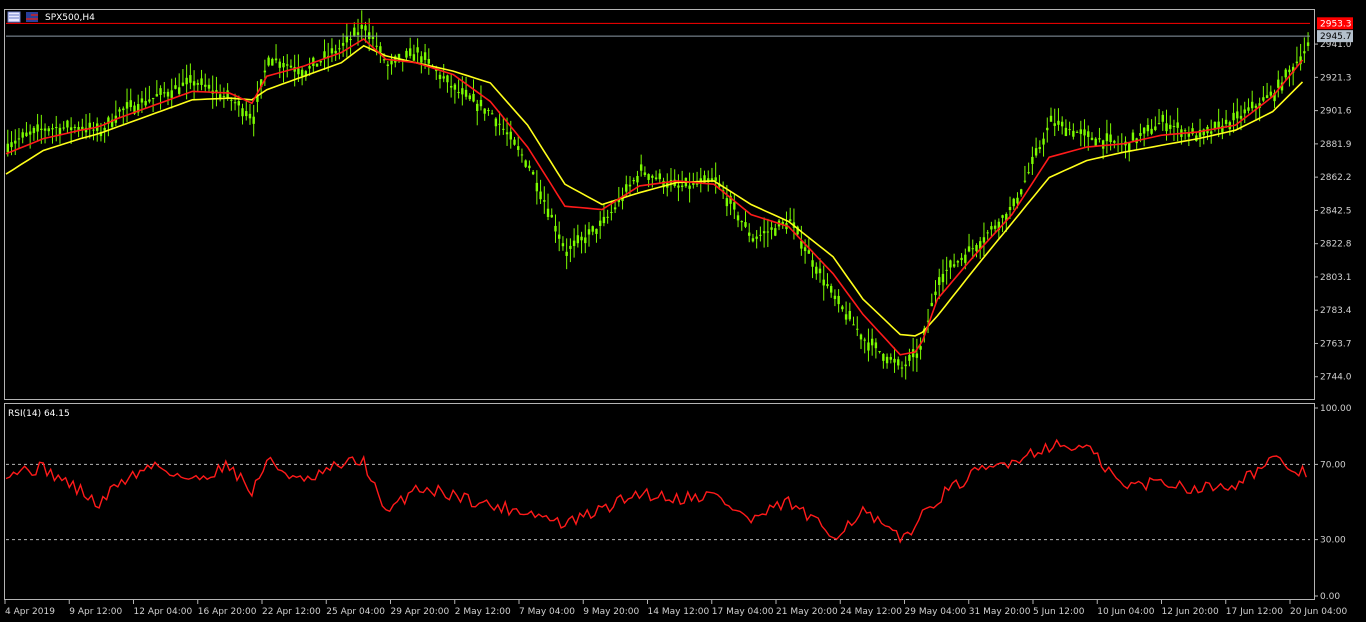 This screenshot has width=1366, height=622. I want to click on chart-window-icon, so click(14, 17).